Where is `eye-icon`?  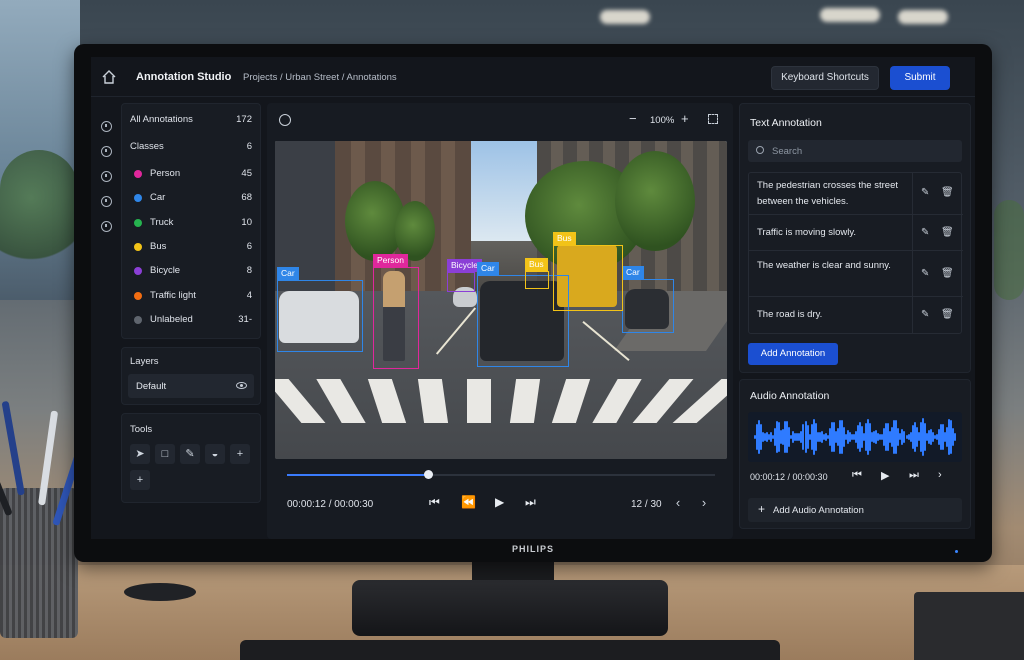
eye-icon is located at coordinates (241, 385).